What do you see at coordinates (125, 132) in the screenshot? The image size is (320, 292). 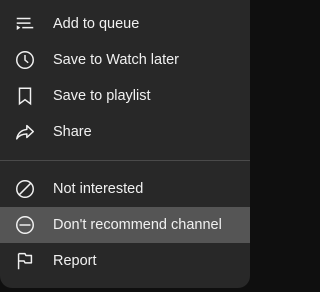 I see `menu-item-share: Share` at bounding box center [125, 132].